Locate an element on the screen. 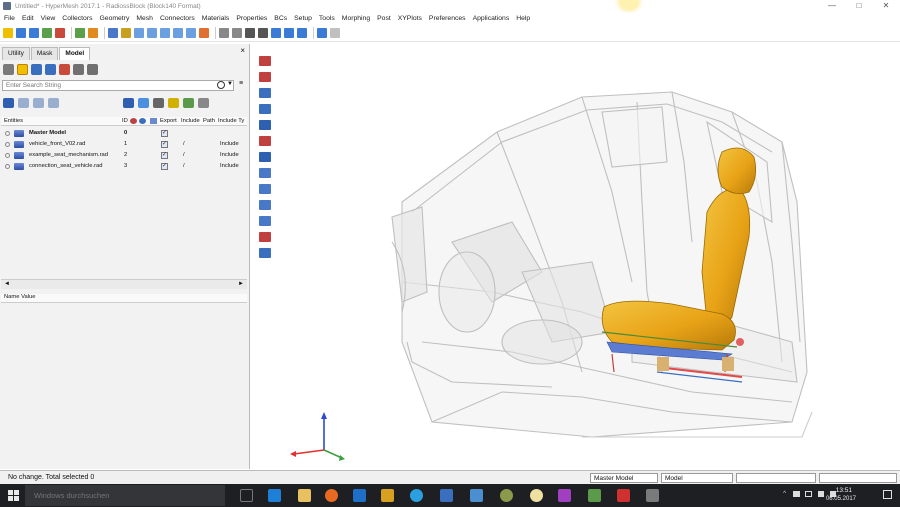 This screenshot has width=900, height=507. refresh-icon is located at coordinates (302, 33).